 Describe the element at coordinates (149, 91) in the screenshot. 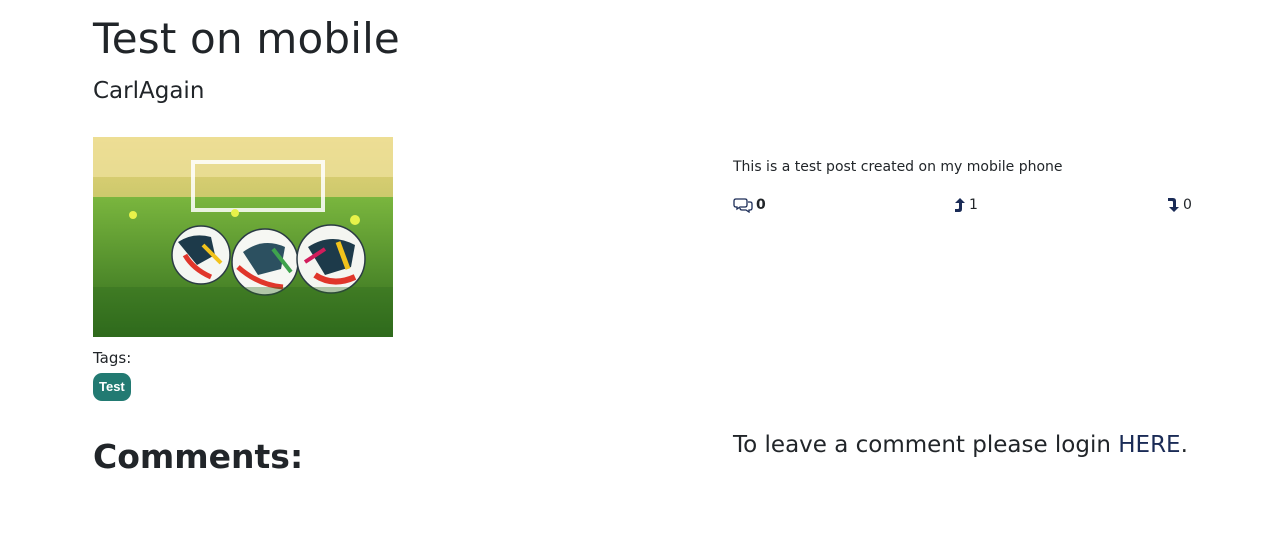

I see `post-author: CarlAgain` at that location.